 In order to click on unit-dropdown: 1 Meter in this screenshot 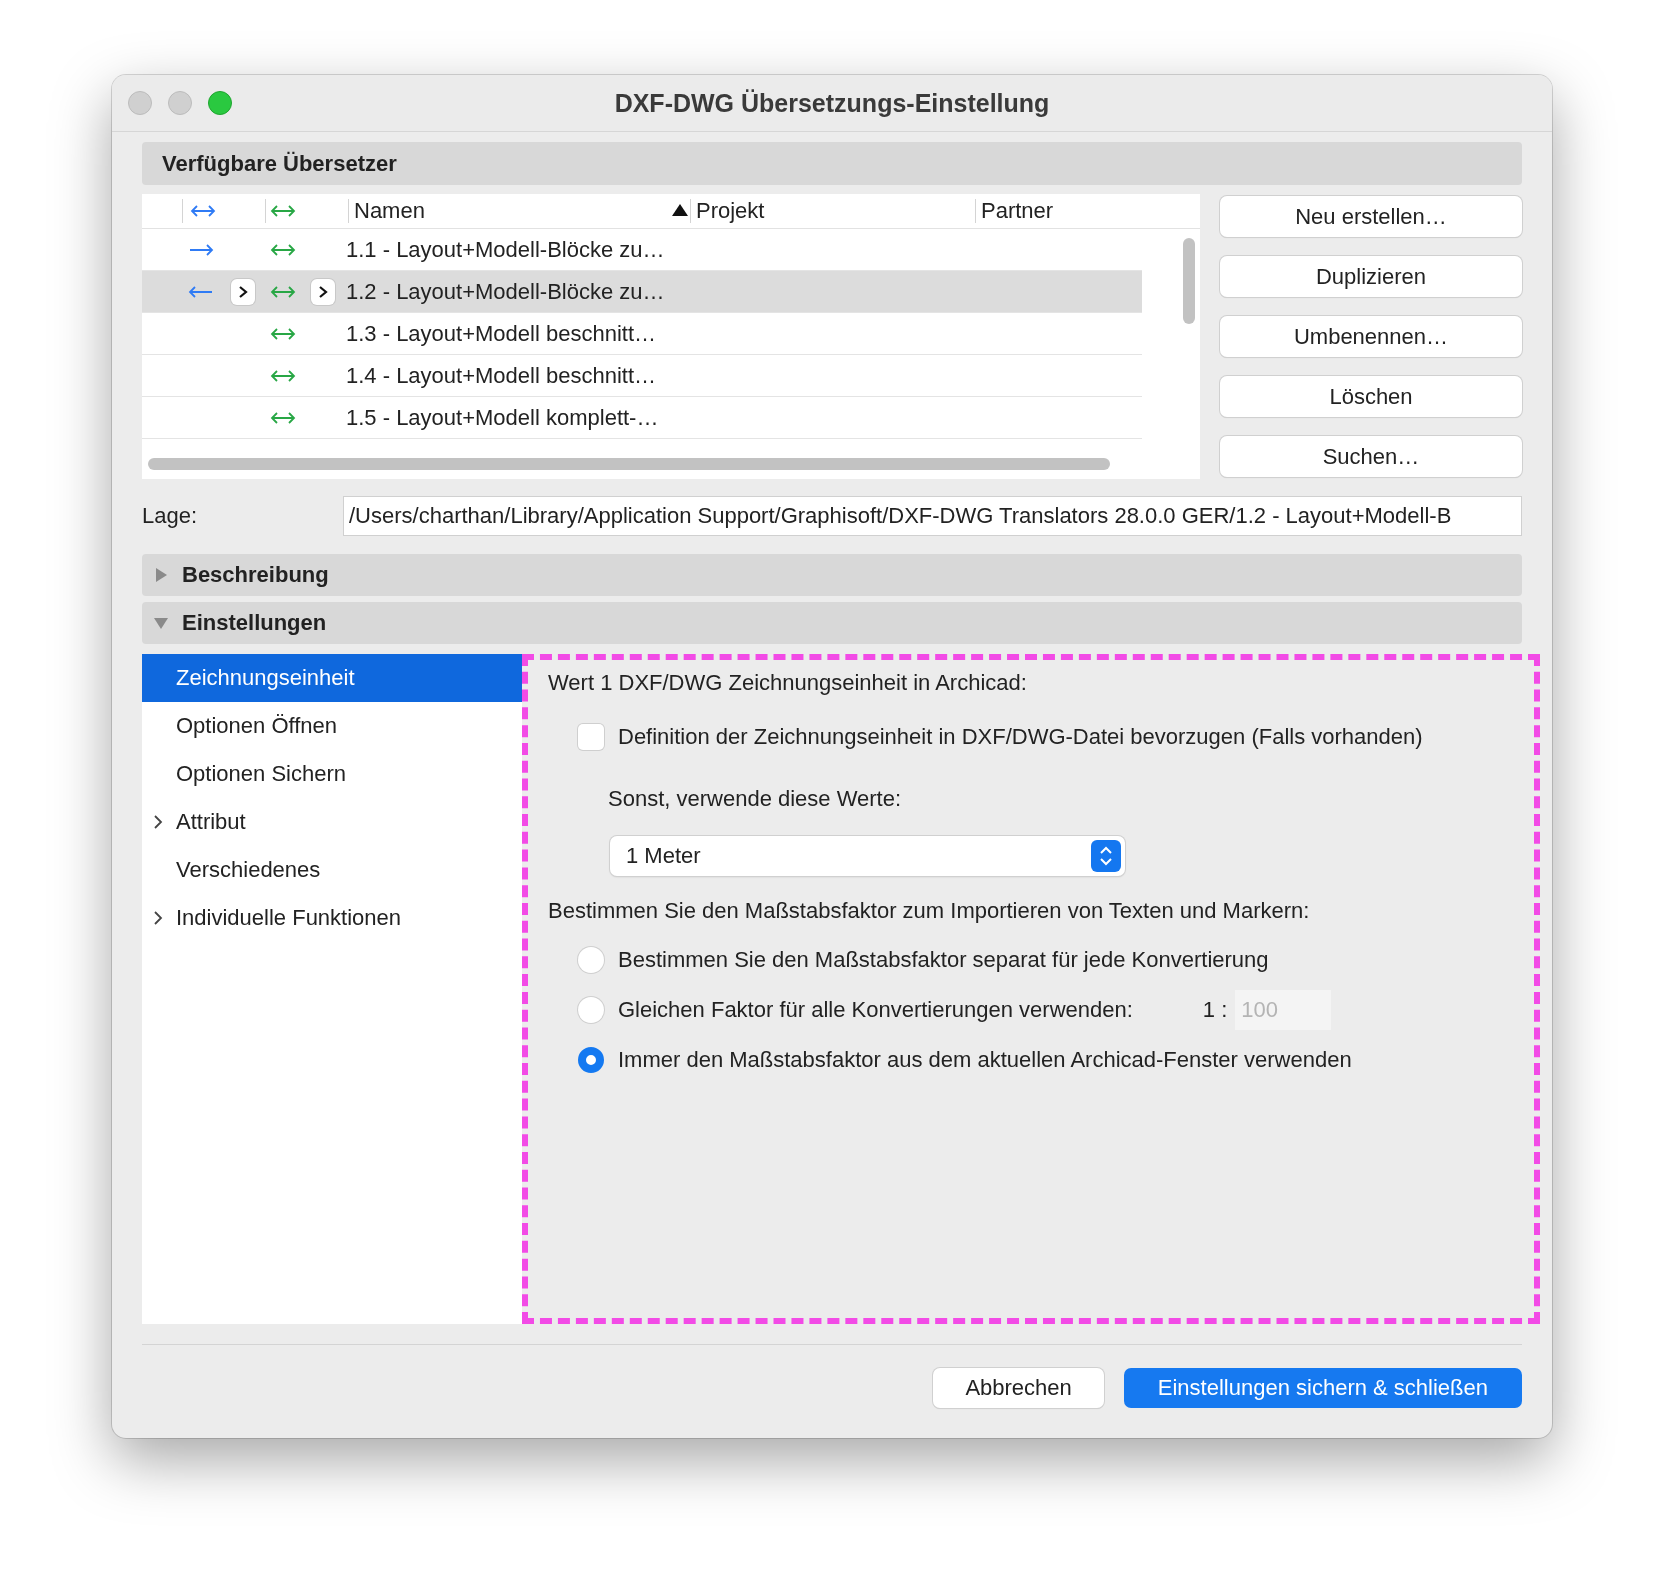, I will do `click(867, 856)`.